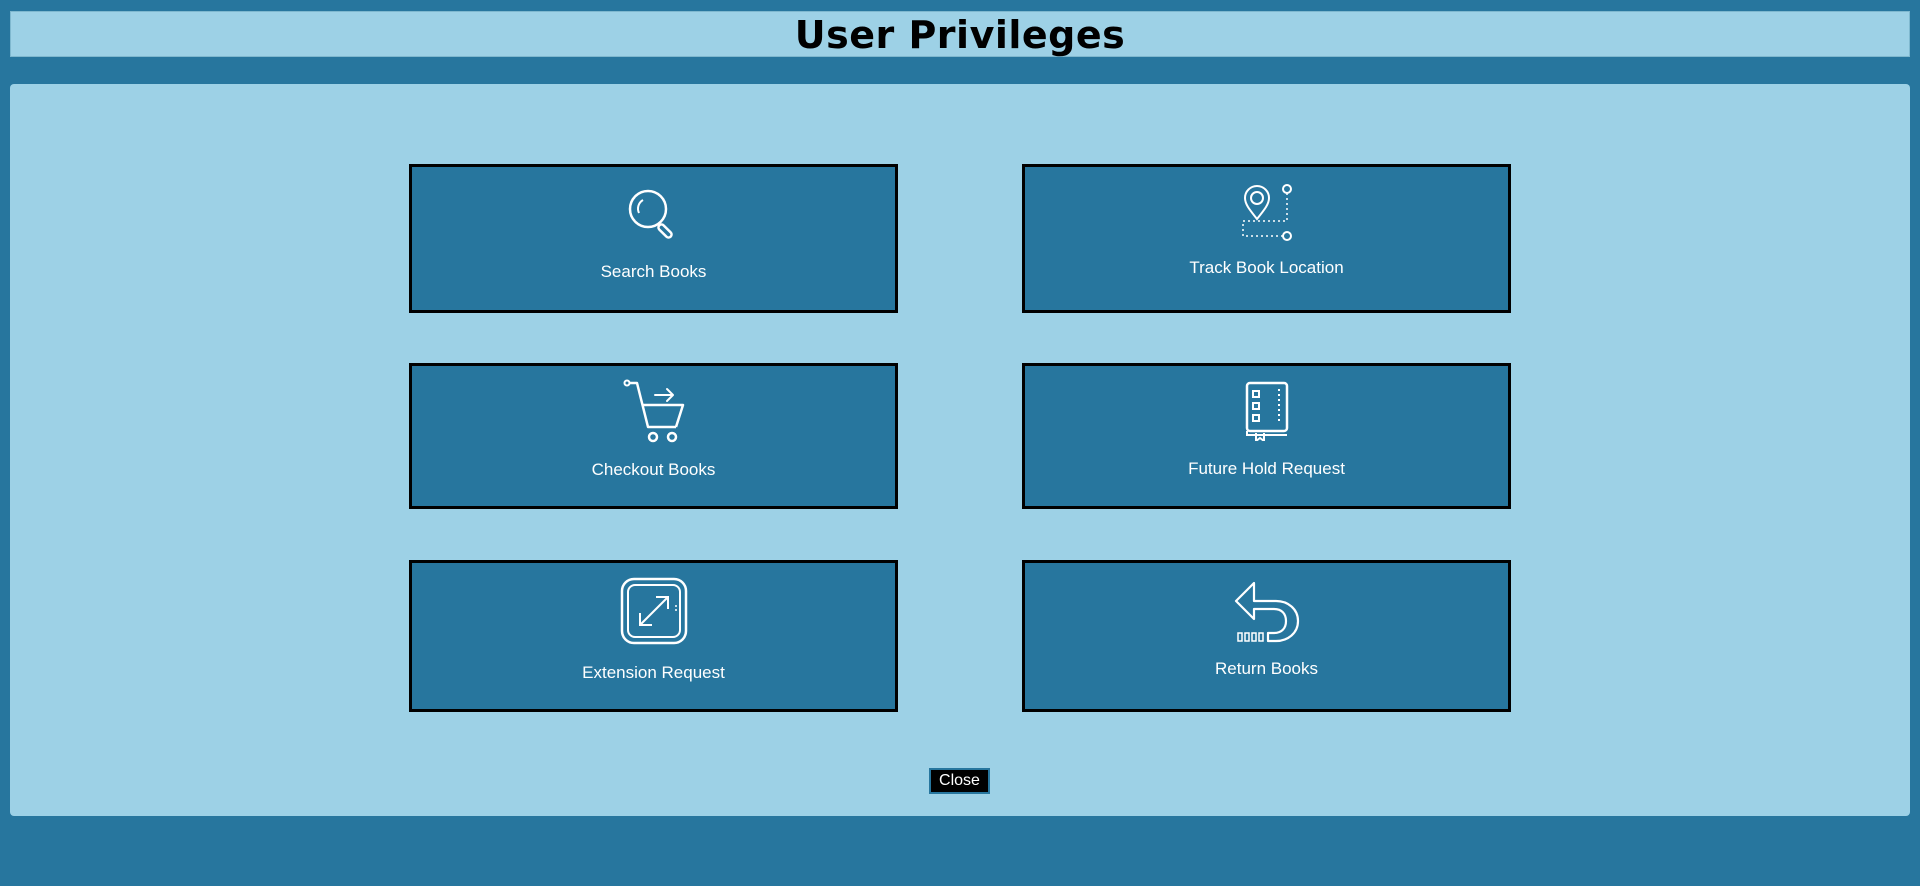 Image resolution: width=1920 pixels, height=886 pixels. Describe the element at coordinates (653, 469) in the screenshot. I see `checkout-books-label: Checkout Books` at that location.